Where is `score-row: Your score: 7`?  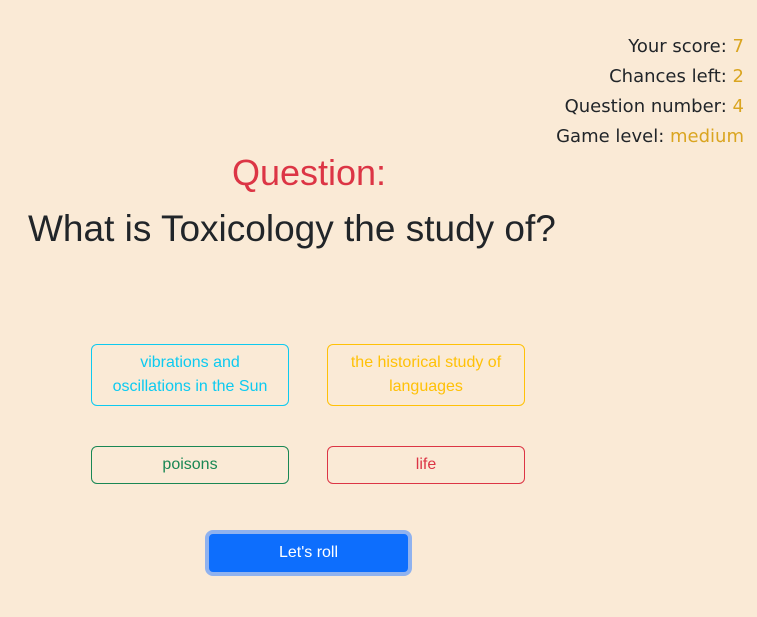 score-row: Your score: 7 is located at coordinates (686, 46).